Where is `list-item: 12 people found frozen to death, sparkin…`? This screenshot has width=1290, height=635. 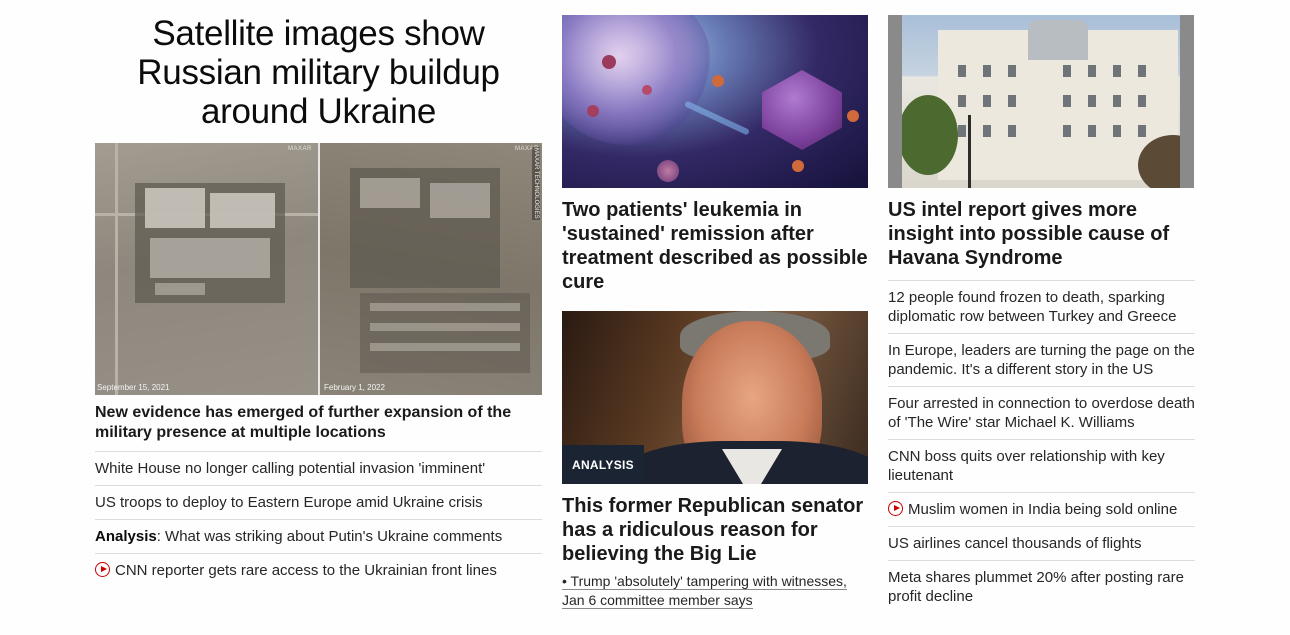 list-item: 12 people found frozen to death, sparkin… is located at coordinates (1041, 307).